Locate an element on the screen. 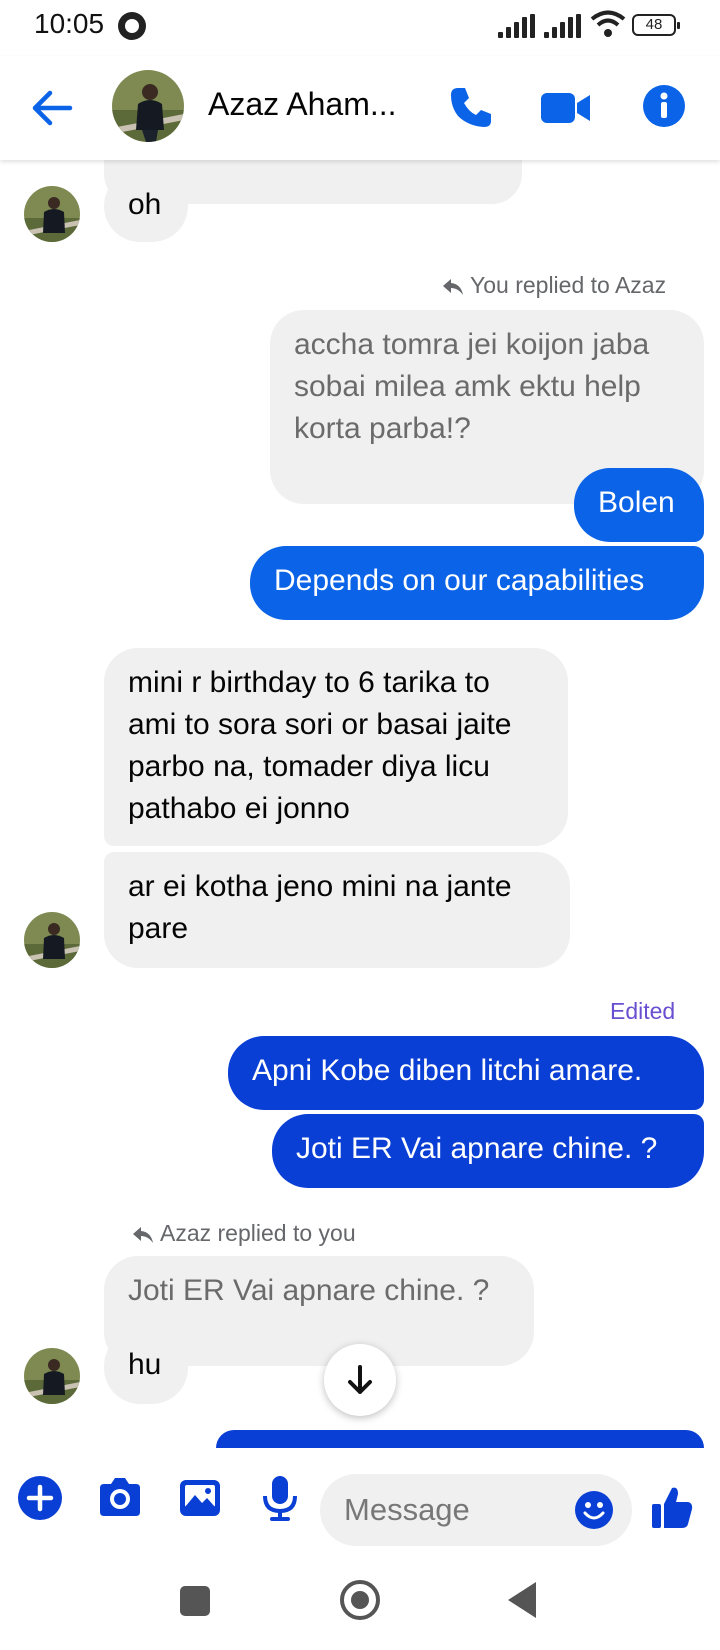  message-bubble-sent: Joti ER Vai apnare chine. ? is located at coordinates (488, 1151).